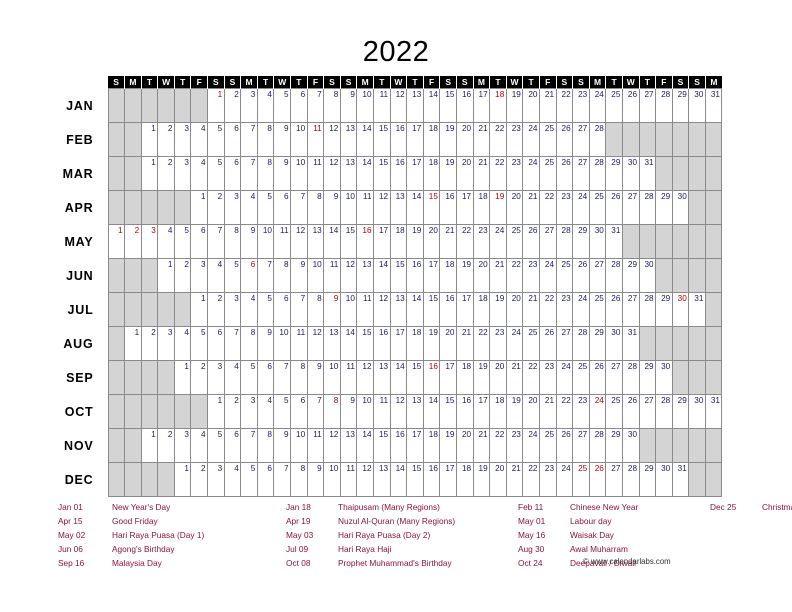 The image size is (792, 612). Describe the element at coordinates (315, 377) in the screenshot. I see `day-cell: 9` at that location.